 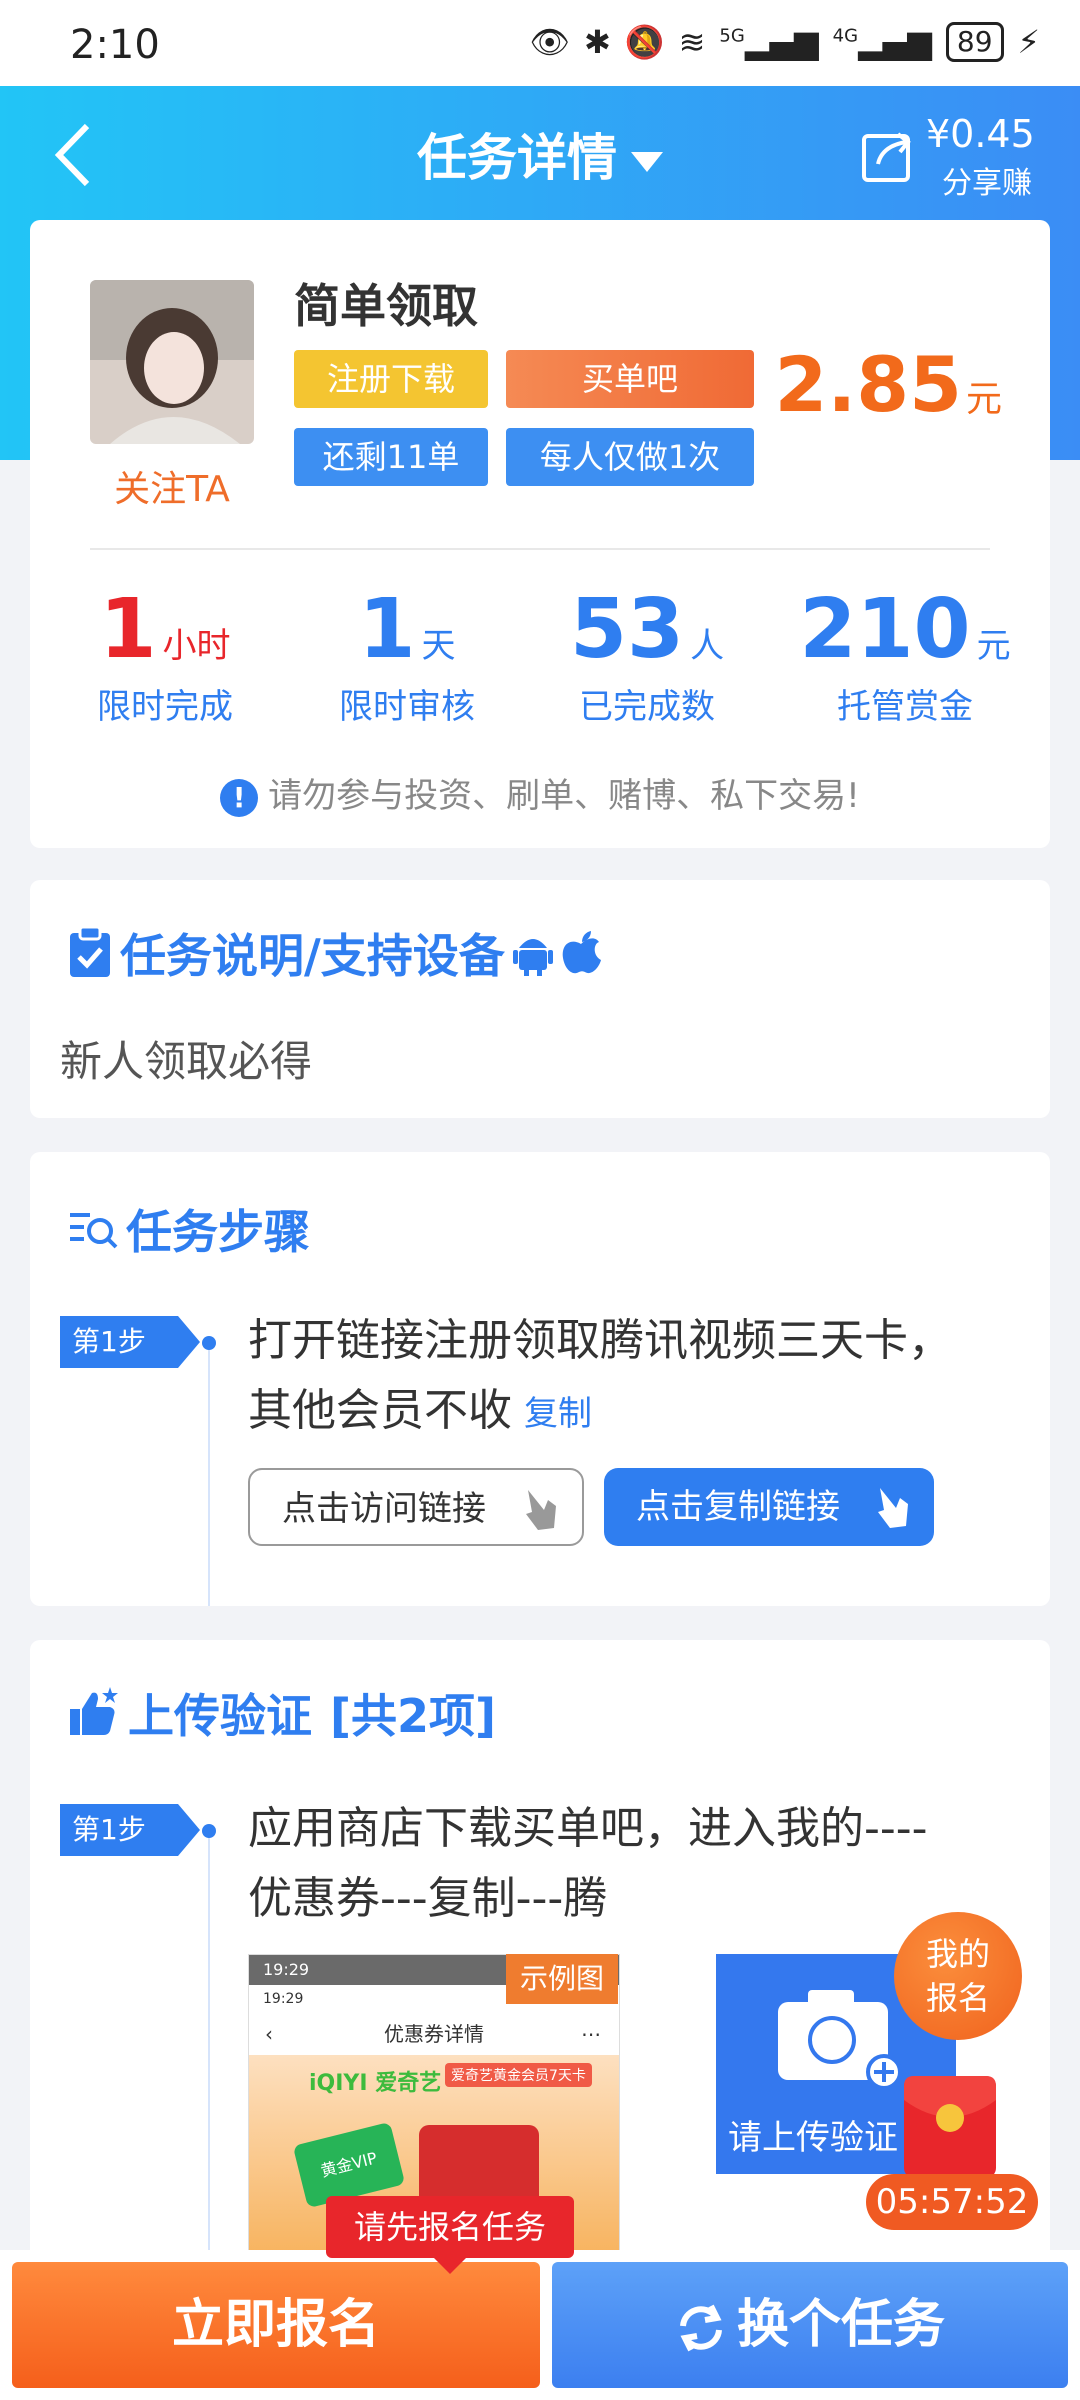 I want to click on switch-task-button: 换个任务, so click(x=810, y=2325).